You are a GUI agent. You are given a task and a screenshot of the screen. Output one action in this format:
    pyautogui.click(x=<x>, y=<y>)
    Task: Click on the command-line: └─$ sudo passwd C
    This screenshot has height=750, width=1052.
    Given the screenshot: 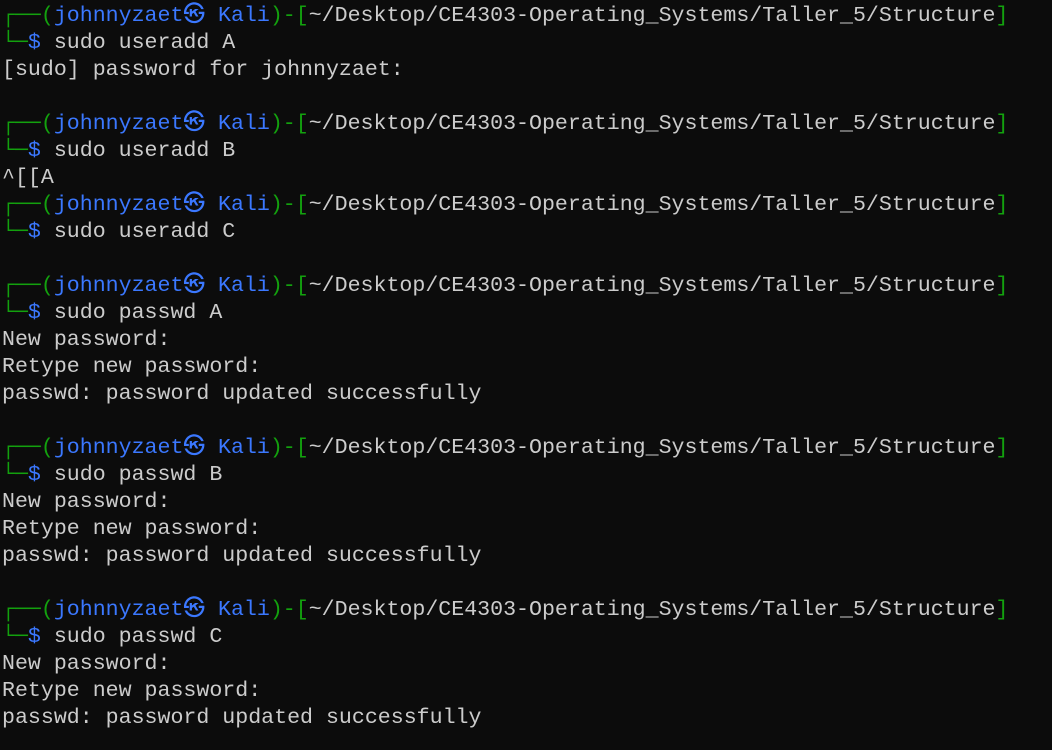 What is the action you would take?
    pyautogui.click(x=505, y=637)
    